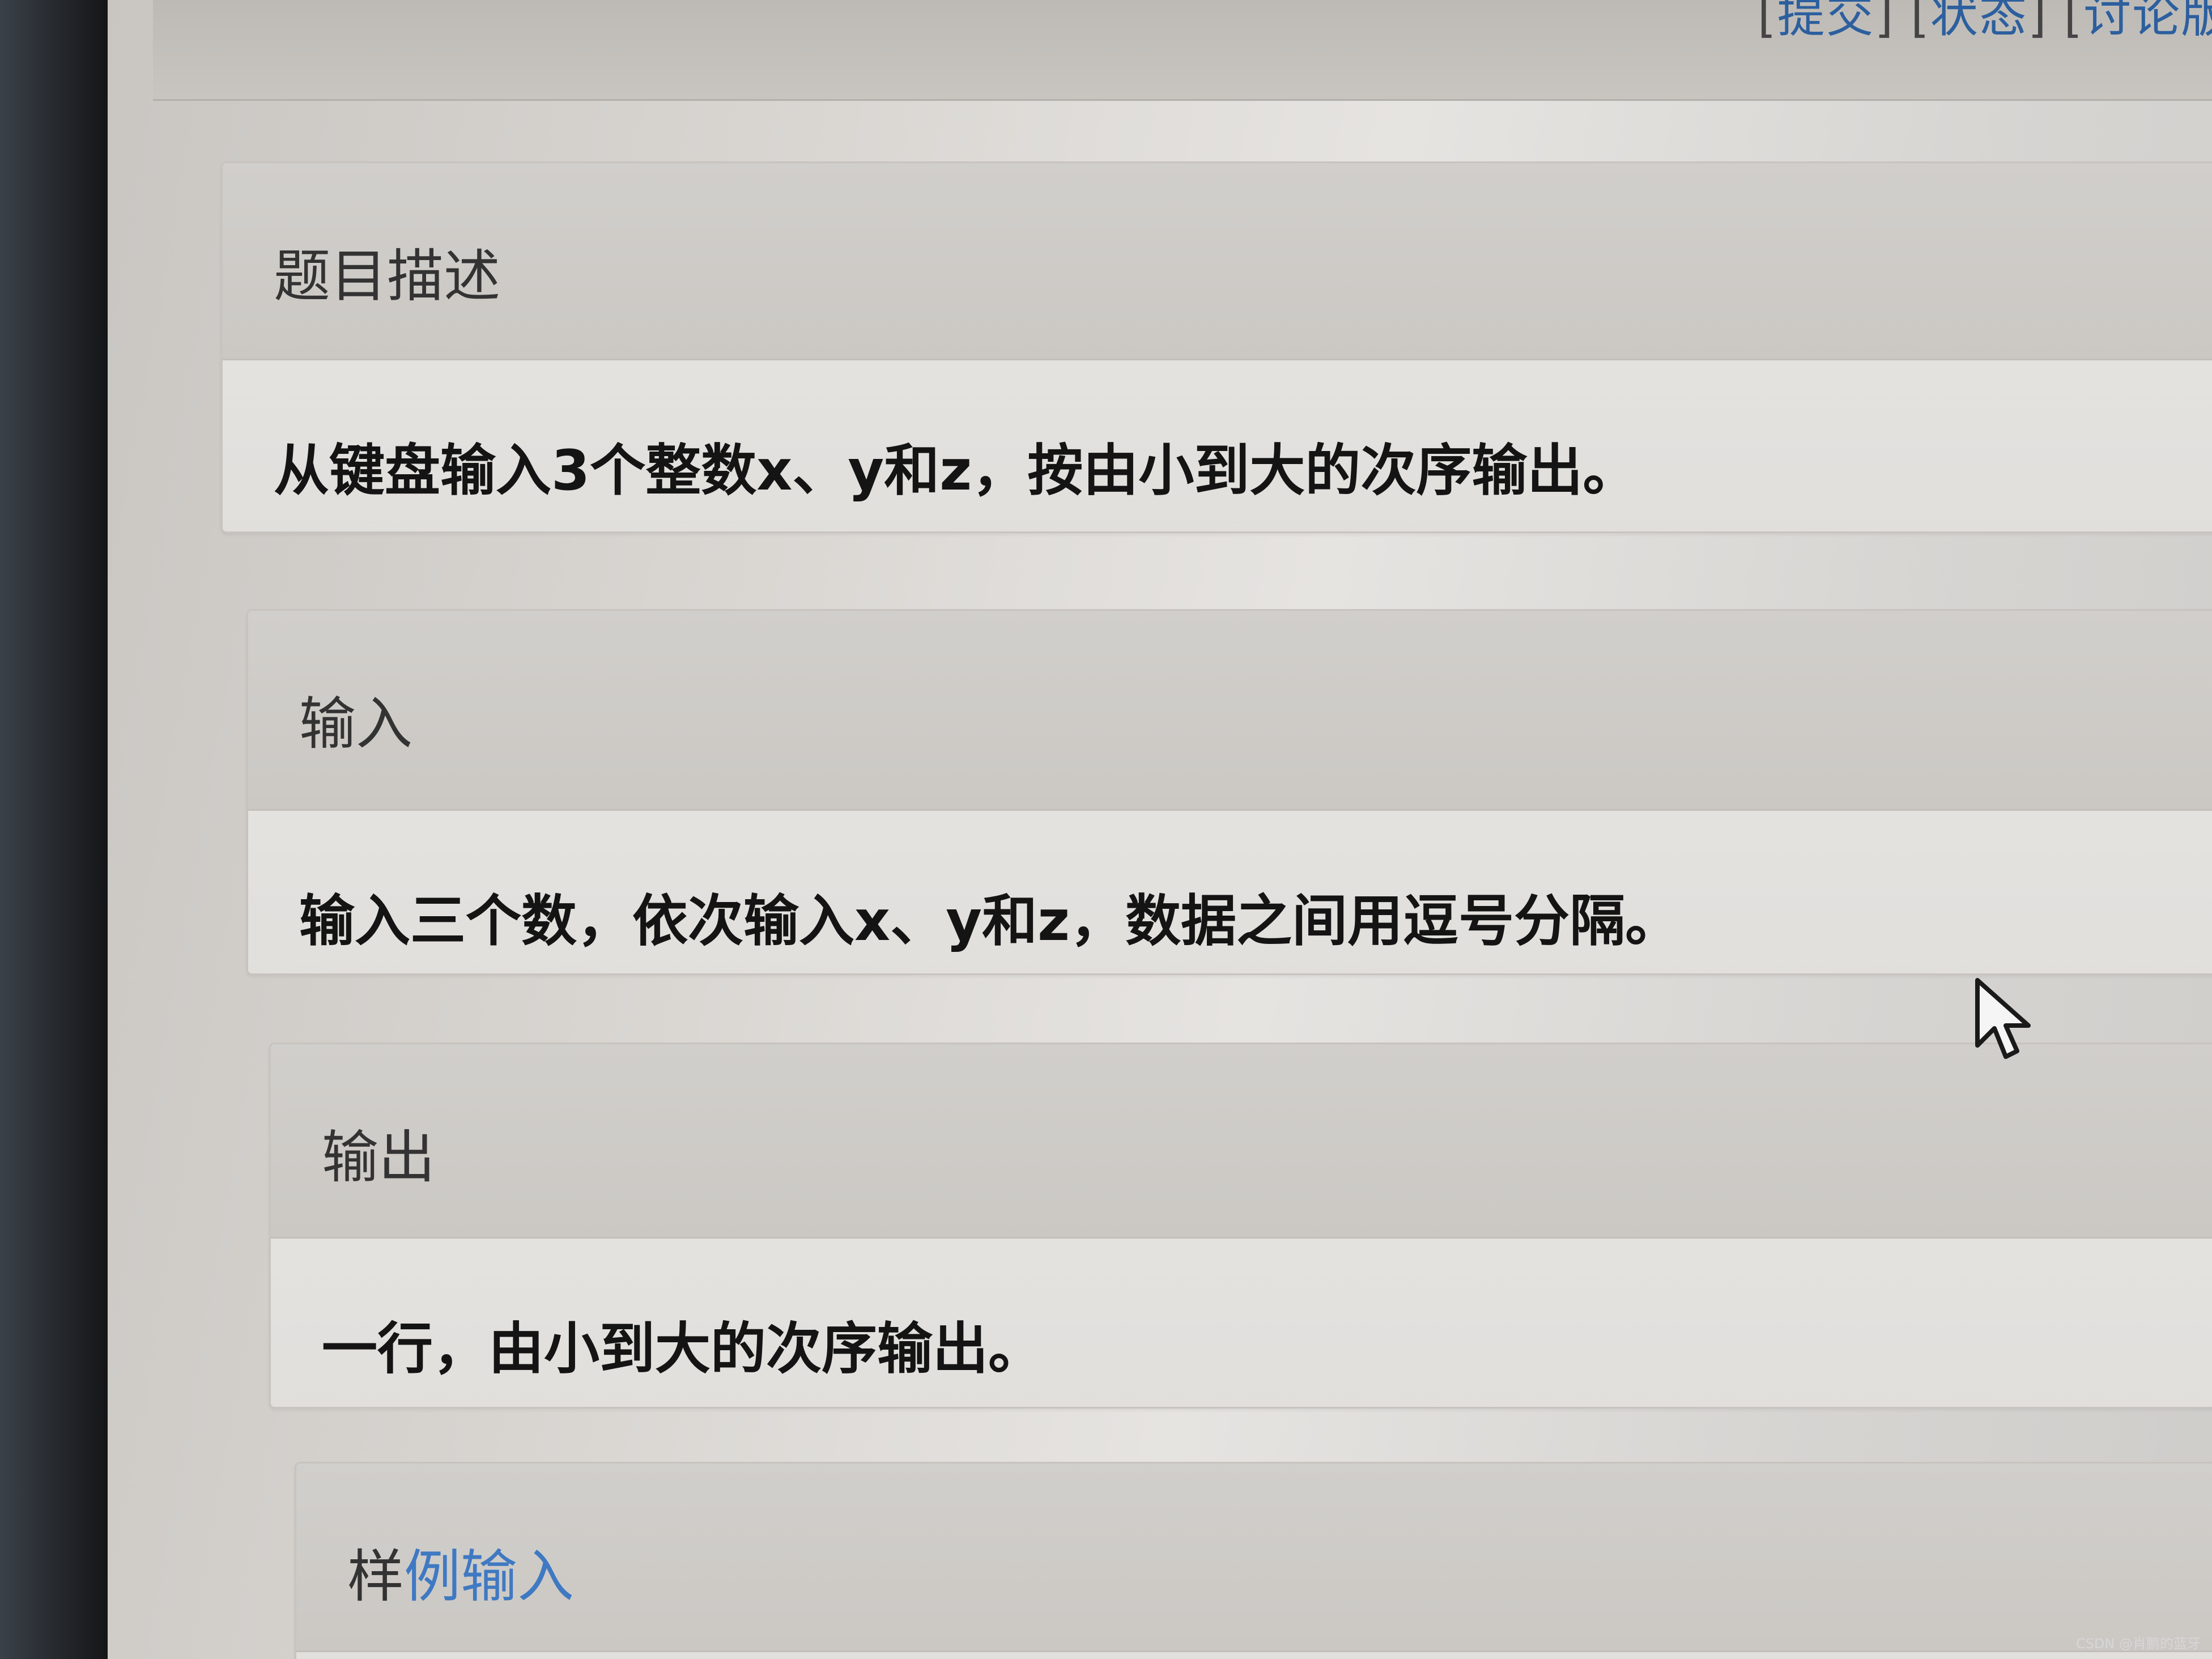 The width and height of the screenshot is (2212, 1659). Describe the element at coordinates (1217, 261) in the screenshot. I see `description-panel-header: 题目描述` at that location.